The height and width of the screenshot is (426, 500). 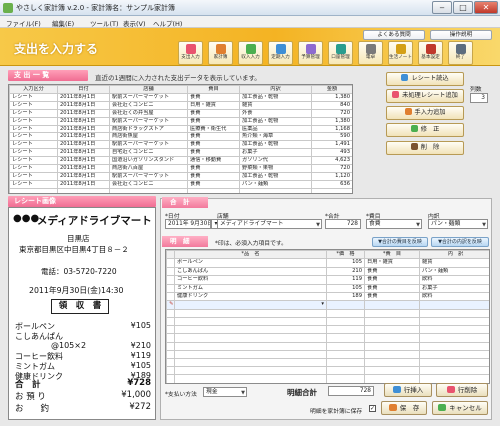 What do you see at coordinates (394, 224) in the screenshot?
I see `category-select: 食費 ▼` at bounding box center [394, 224].